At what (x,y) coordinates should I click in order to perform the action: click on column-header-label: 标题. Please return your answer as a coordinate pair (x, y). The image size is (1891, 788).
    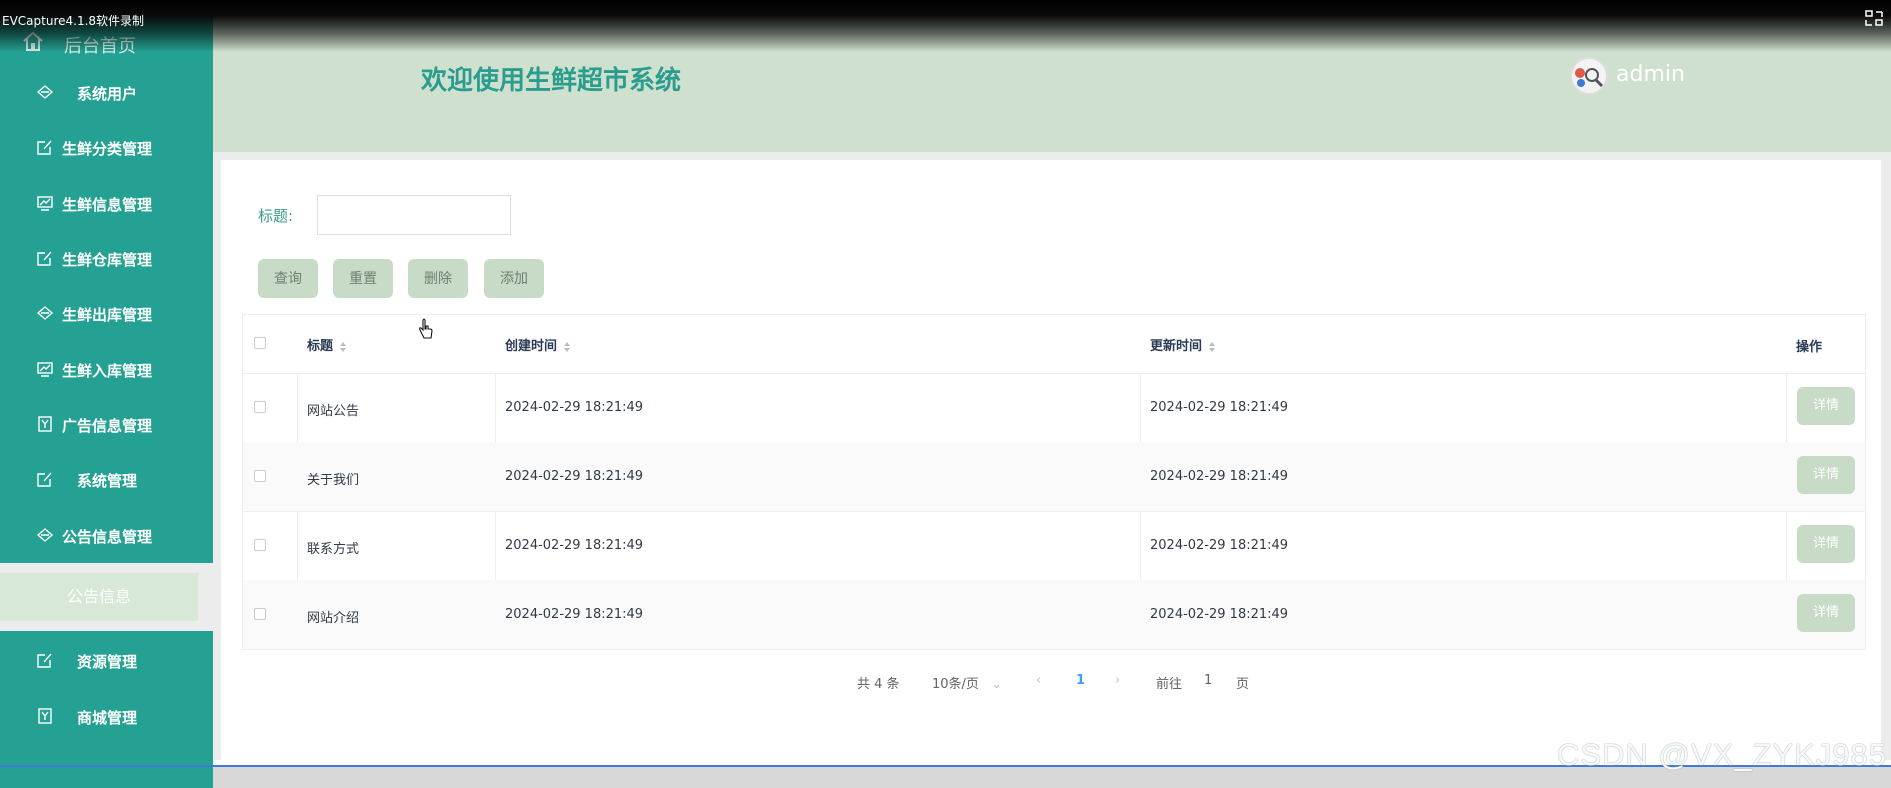
    Looking at the image, I should click on (320, 346).